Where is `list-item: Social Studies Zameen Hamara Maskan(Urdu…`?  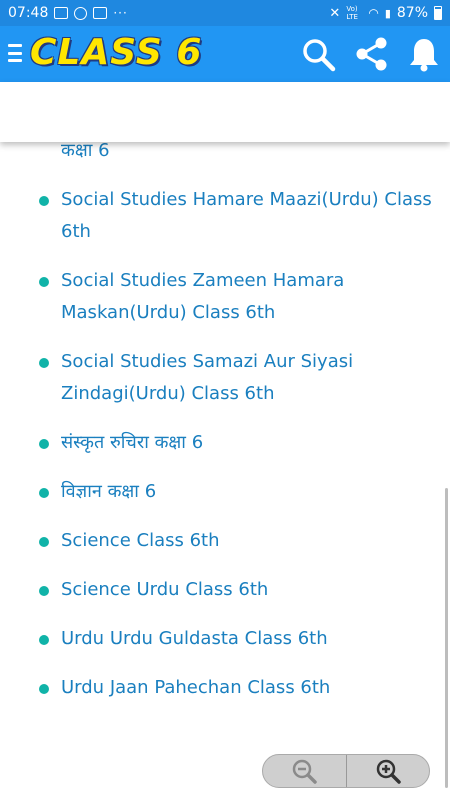 list-item: Social Studies Zameen Hamara Maskan(Urdu… is located at coordinates (225, 297).